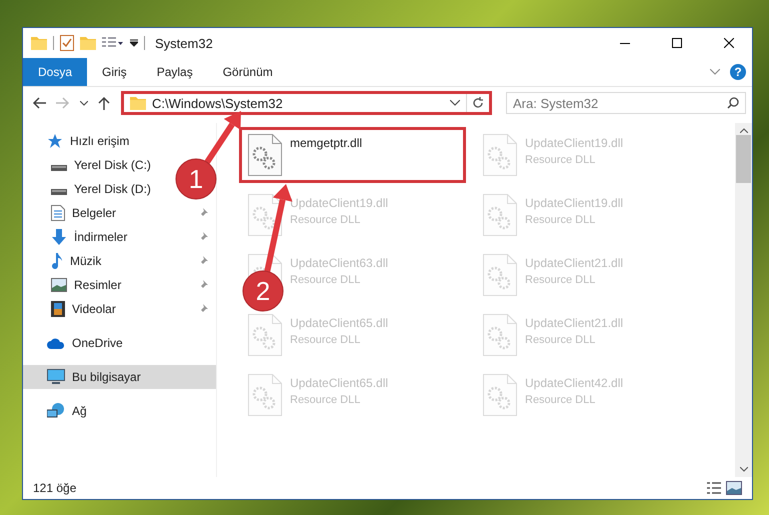 Image resolution: width=769 pixels, height=515 pixels. What do you see at coordinates (744, 469) in the screenshot?
I see `scroll-down-icon` at bounding box center [744, 469].